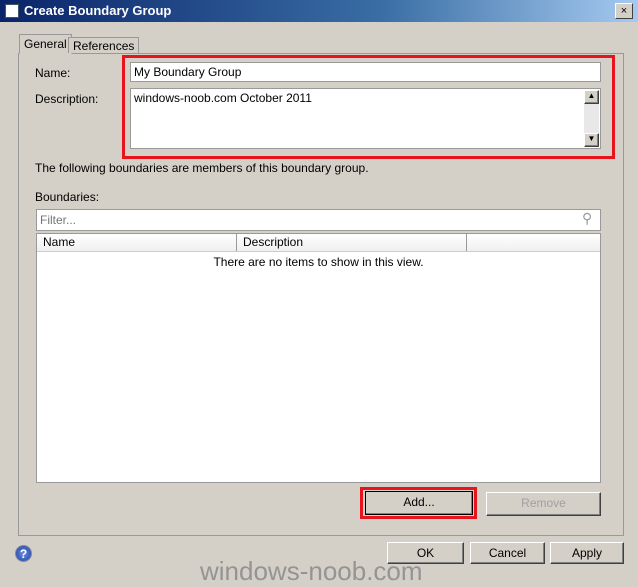  I want to click on empty-list-text: There are no items to show in this view., so click(318, 262).